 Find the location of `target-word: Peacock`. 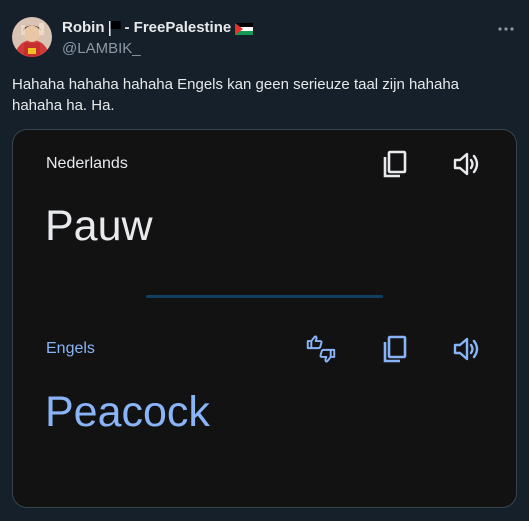

target-word: Peacock is located at coordinates (127, 412).